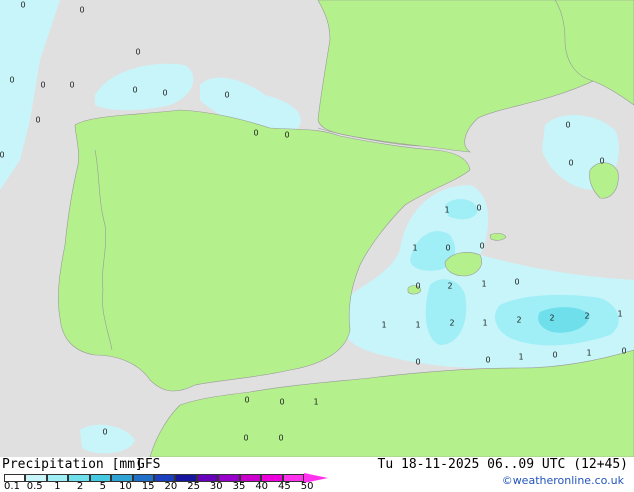  I want to click on menorca, so click(498, 236).